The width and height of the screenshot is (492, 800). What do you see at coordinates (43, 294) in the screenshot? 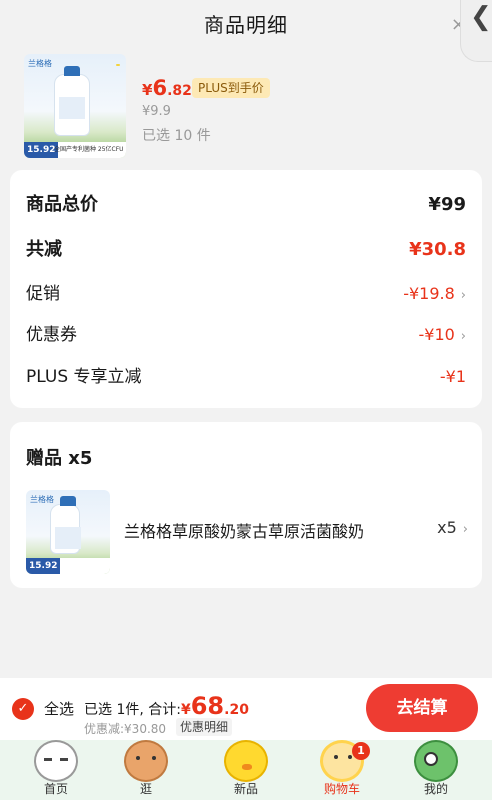
I see `row-label: 促销` at bounding box center [43, 294].